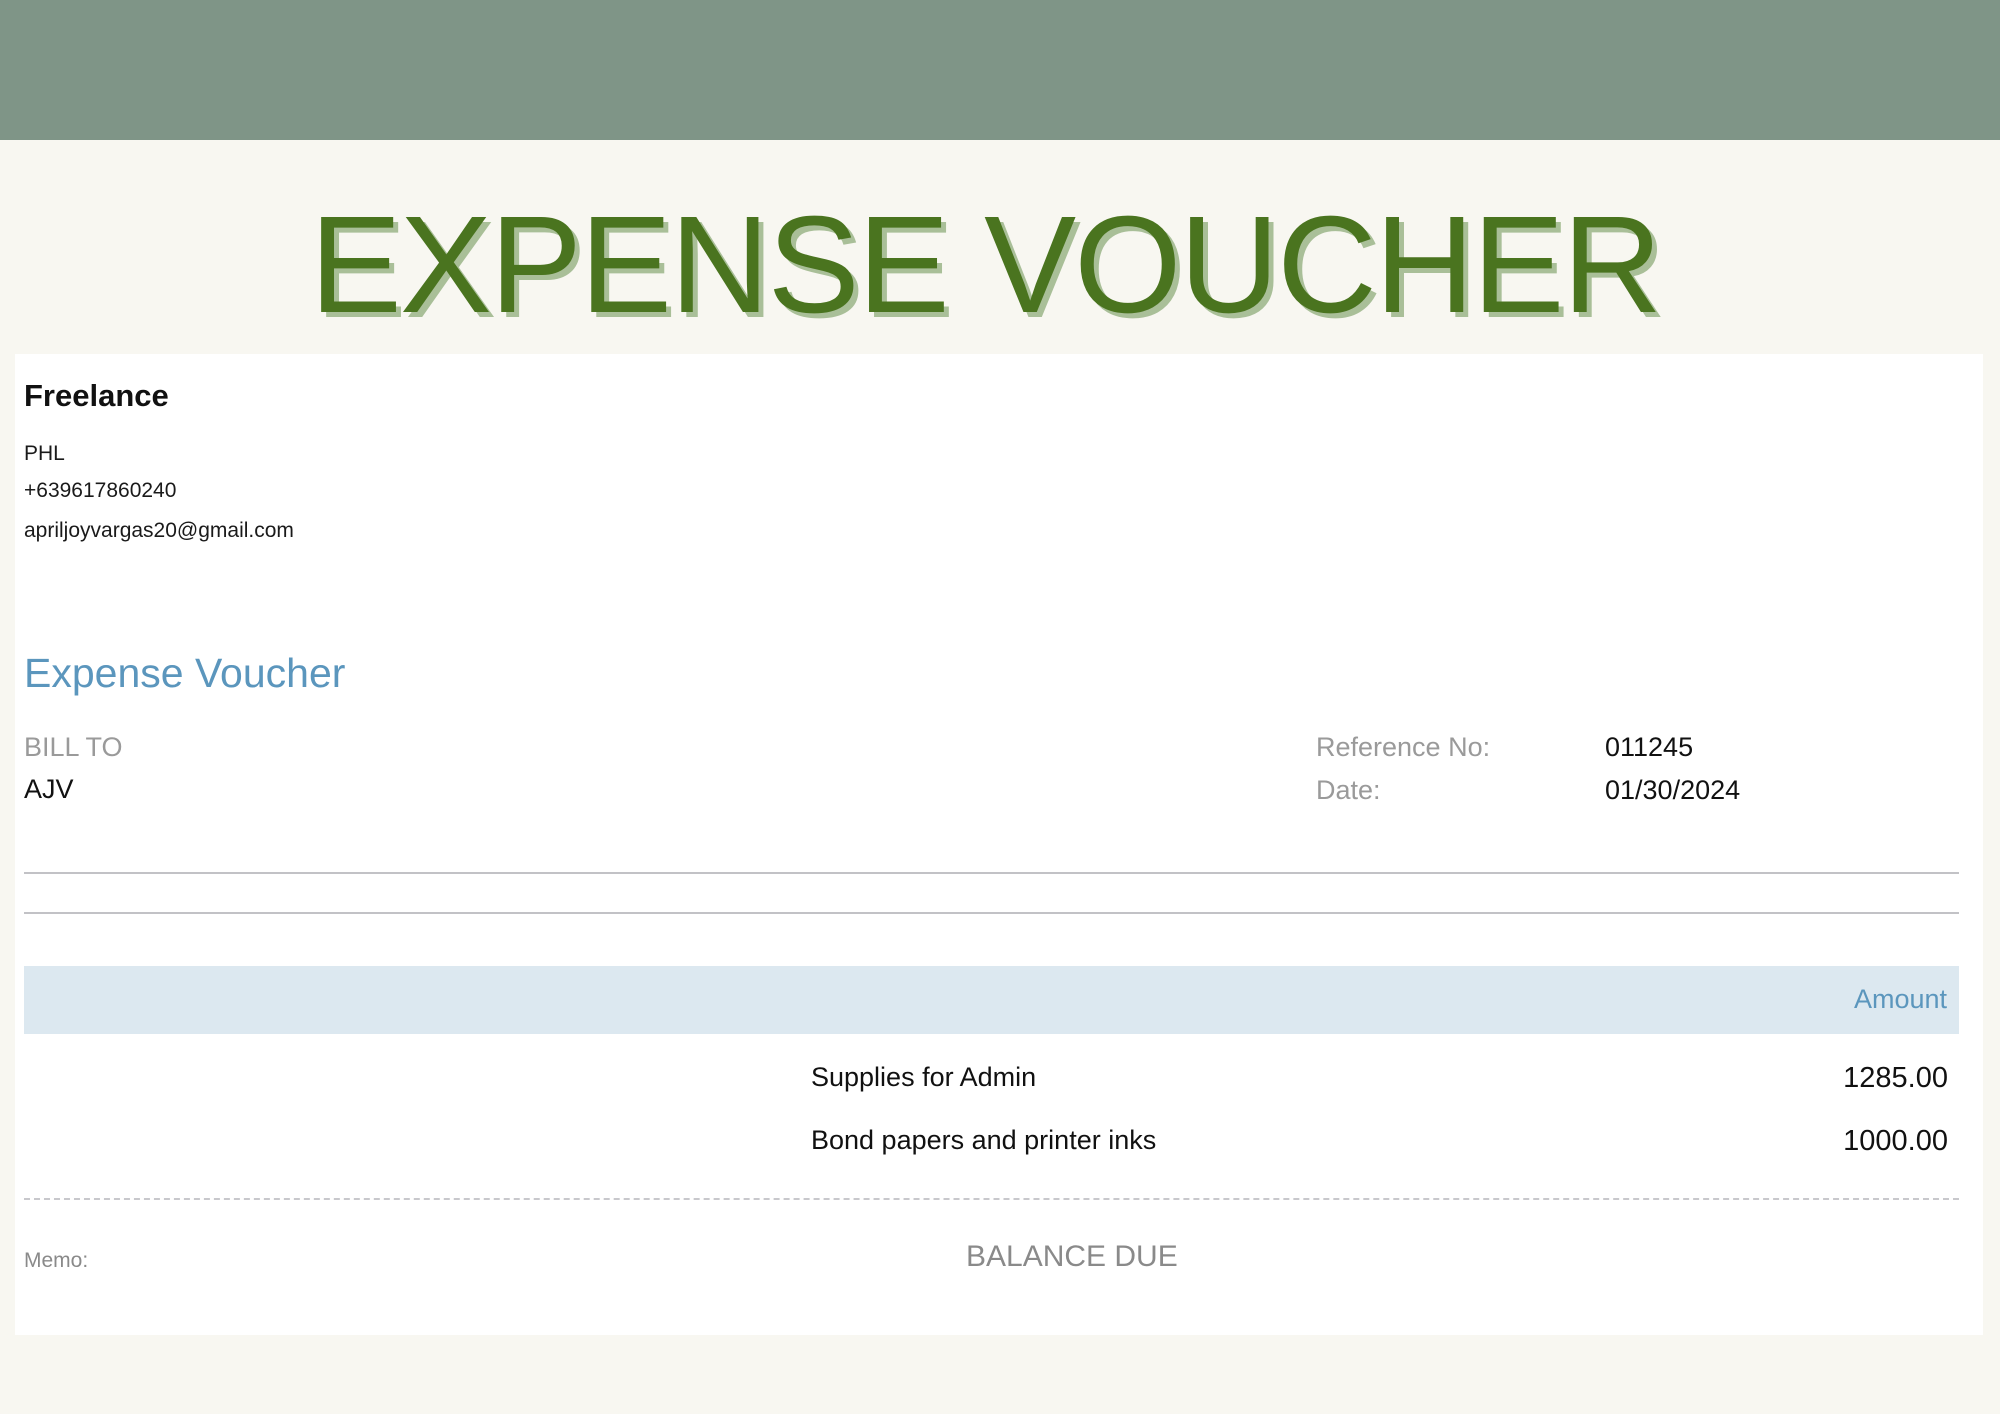 The height and width of the screenshot is (1414, 2000). What do you see at coordinates (1900, 999) in the screenshot?
I see `amount-column-header: Amount` at bounding box center [1900, 999].